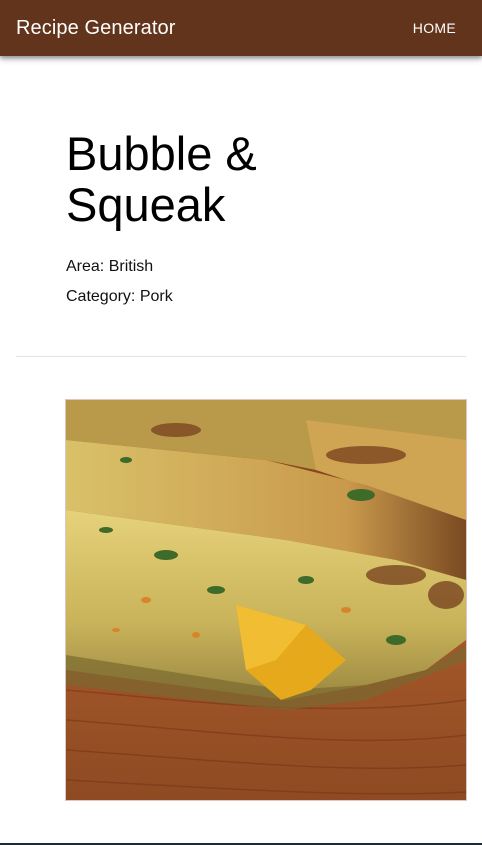  I want to click on recipe-category: Category: Pork, so click(119, 296).